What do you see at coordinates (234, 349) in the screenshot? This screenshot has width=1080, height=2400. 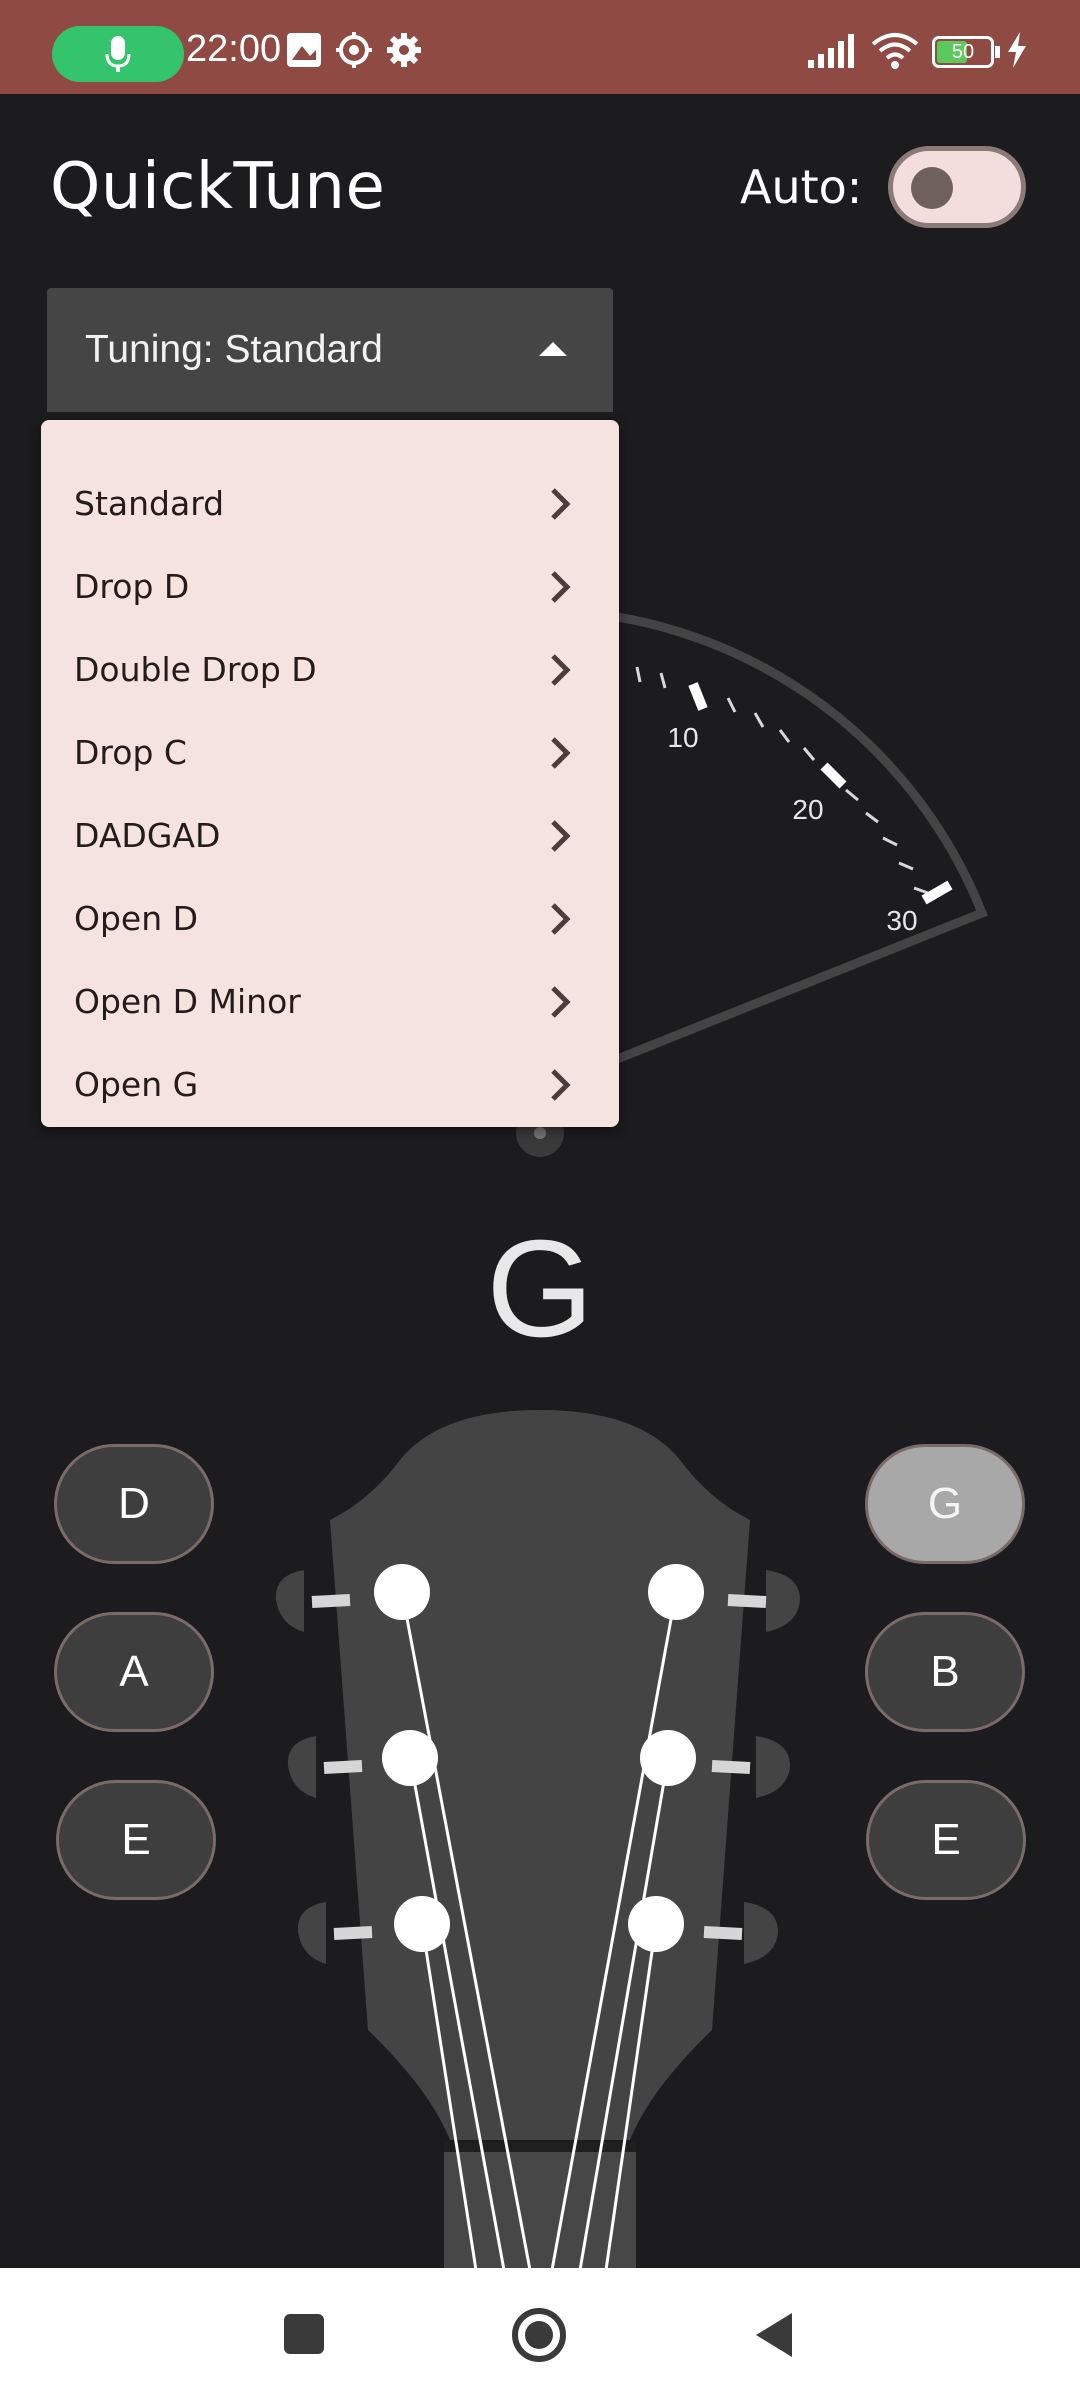 I see `tuning-select-value: Tuning: Standard` at bounding box center [234, 349].